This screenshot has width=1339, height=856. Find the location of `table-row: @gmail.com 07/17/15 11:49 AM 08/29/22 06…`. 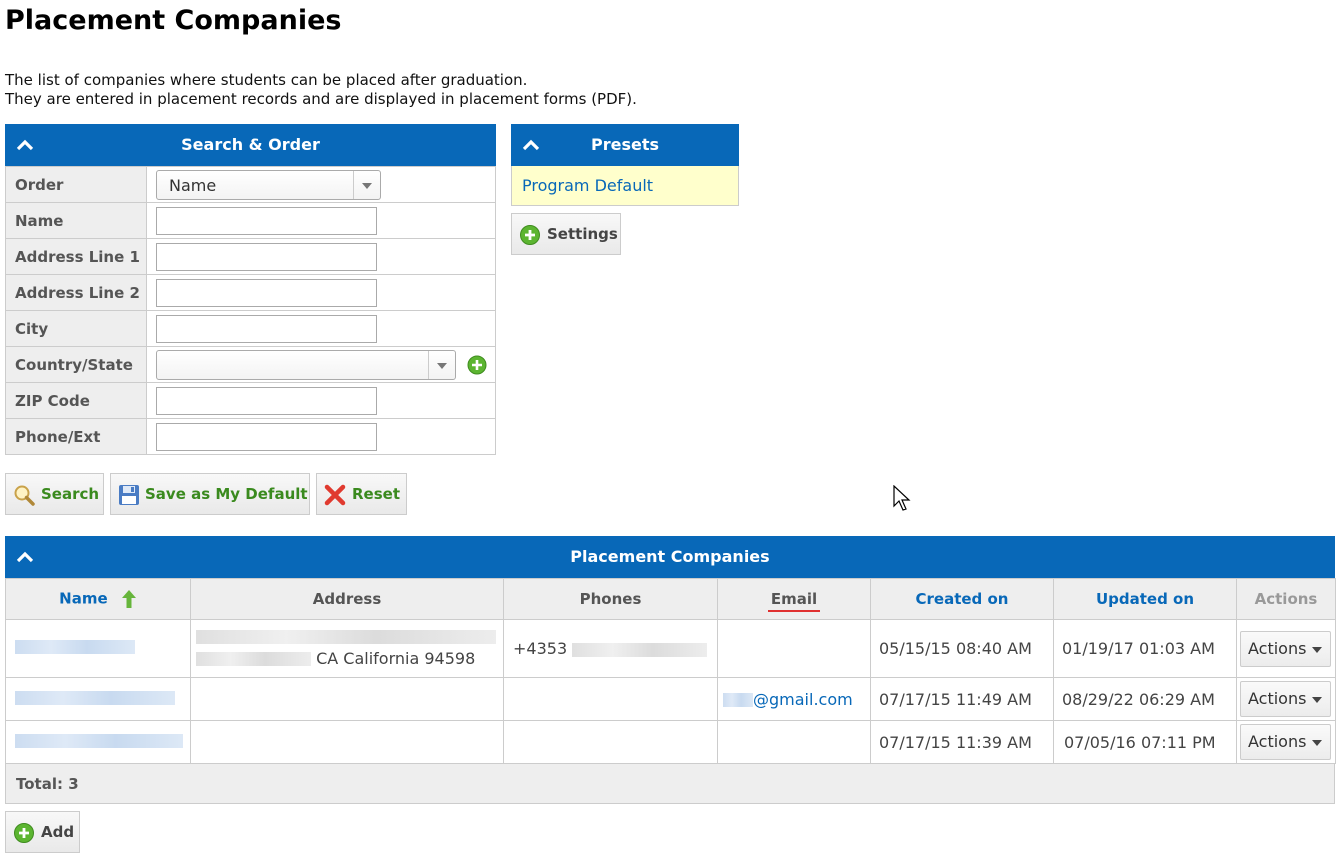

table-row: @gmail.com 07/17/15 11:49 AM 08/29/22 06… is located at coordinates (670, 699).